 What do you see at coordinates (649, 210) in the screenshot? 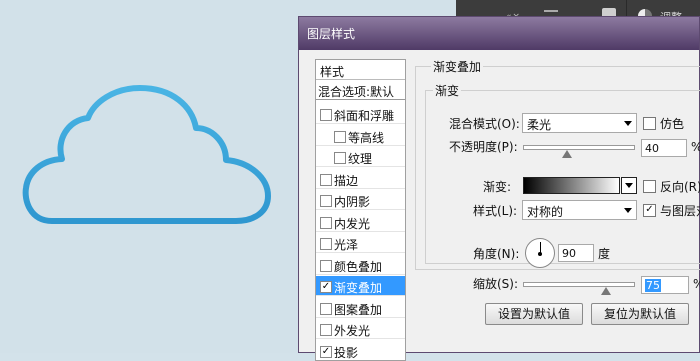
I see `align-layer-checkbox: ✓` at bounding box center [649, 210].